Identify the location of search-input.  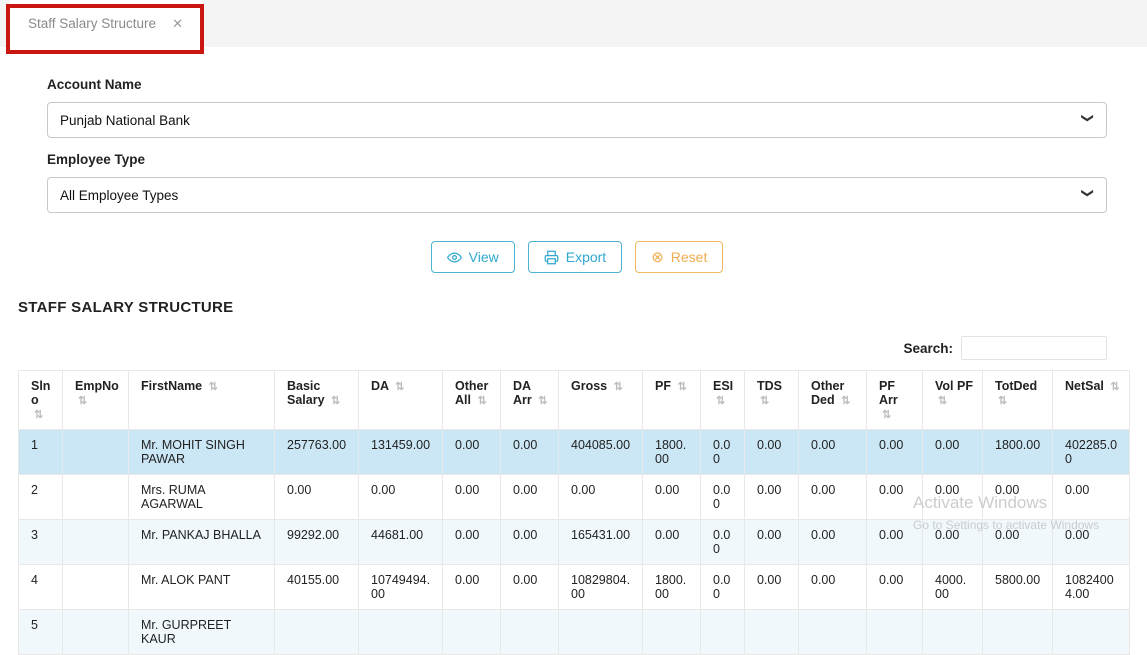
(1034, 348).